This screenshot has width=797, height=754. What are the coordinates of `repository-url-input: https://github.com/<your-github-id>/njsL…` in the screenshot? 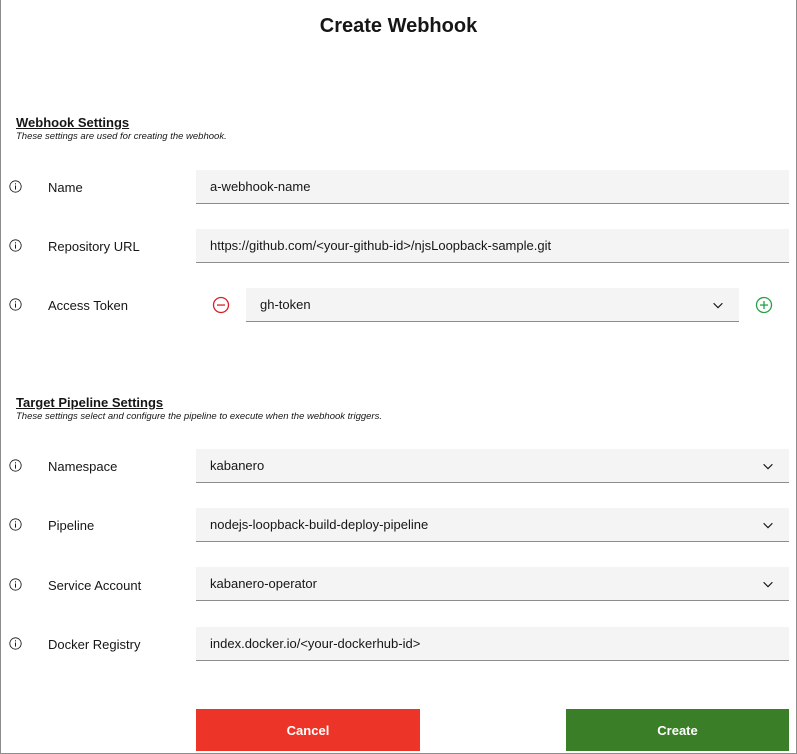 It's located at (492, 246).